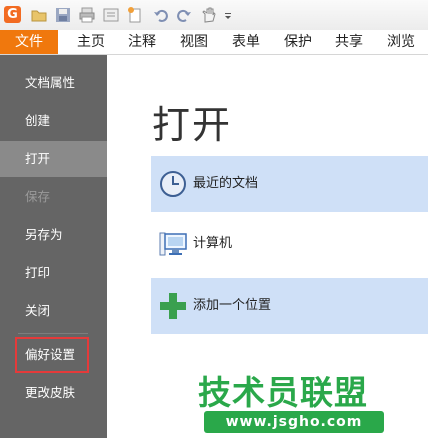 This screenshot has height=438, width=428. I want to click on quick-access-toolbar: G, so click(214, 15).